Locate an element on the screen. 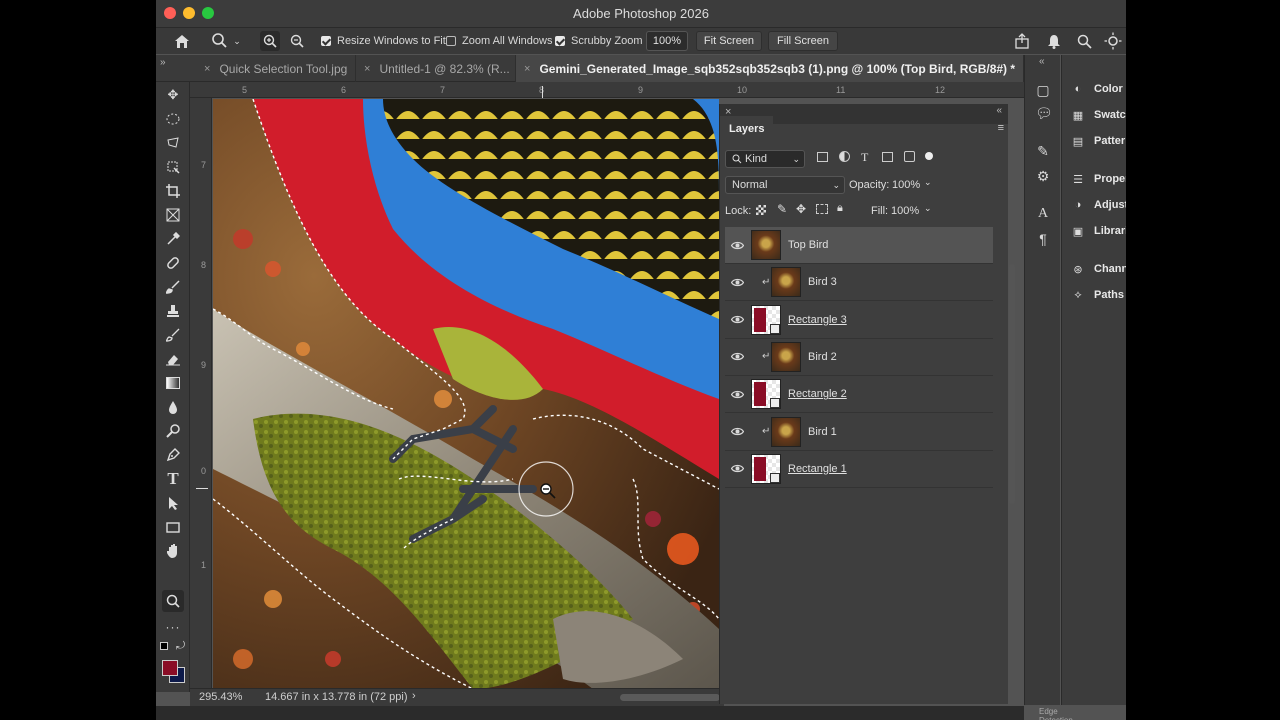 This screenshot has height=720, width=1280. zoom-in-icon is located at coordinates (270, 41).